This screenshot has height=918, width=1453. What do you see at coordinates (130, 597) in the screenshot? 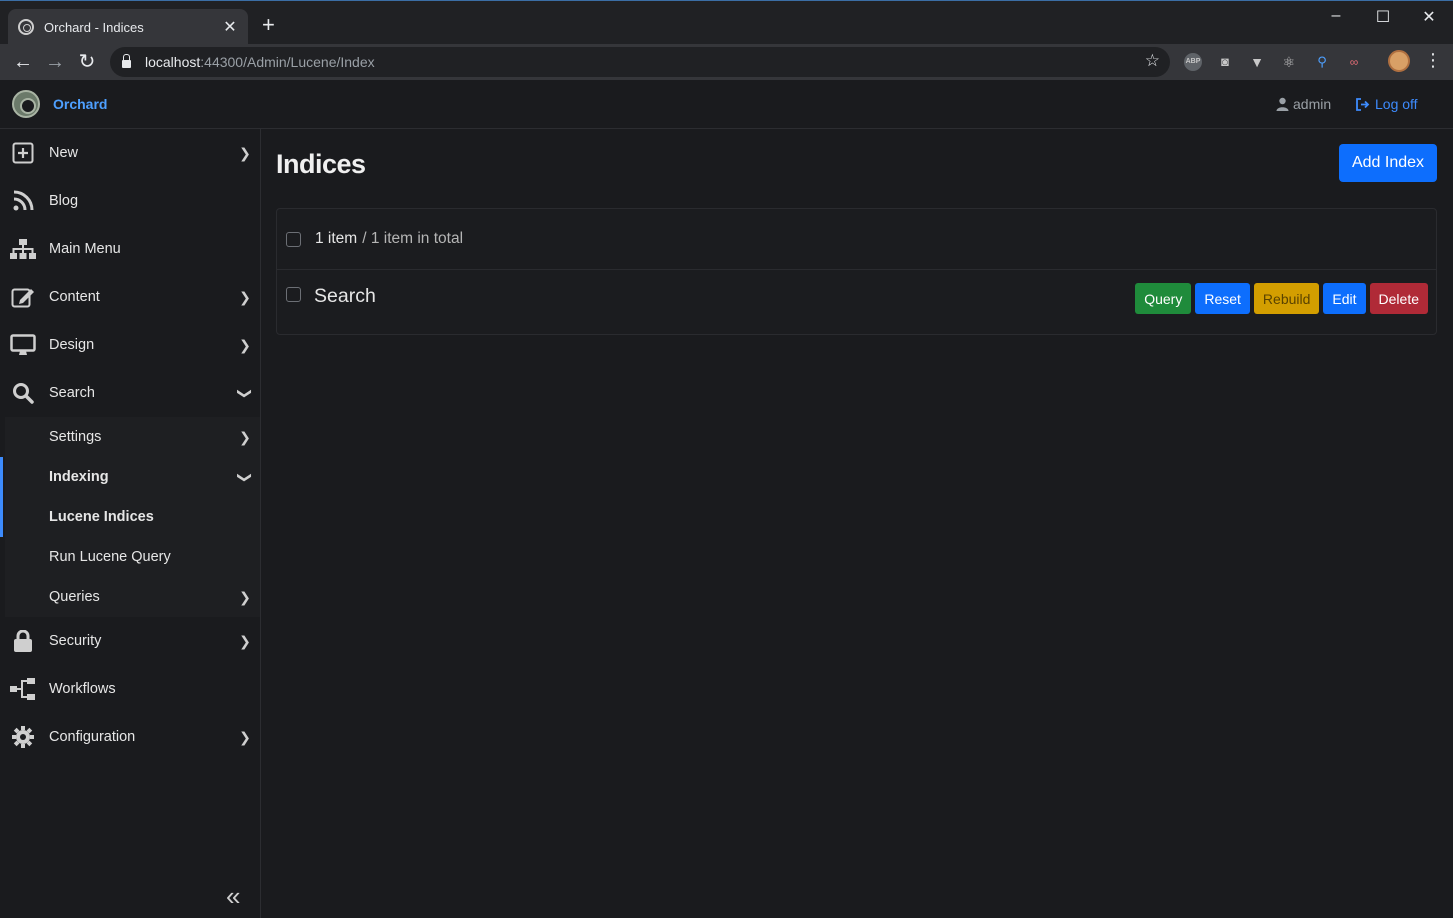
I see `sidebar-subitem-queries: Queries ❯` at bounding box center [130, 597].